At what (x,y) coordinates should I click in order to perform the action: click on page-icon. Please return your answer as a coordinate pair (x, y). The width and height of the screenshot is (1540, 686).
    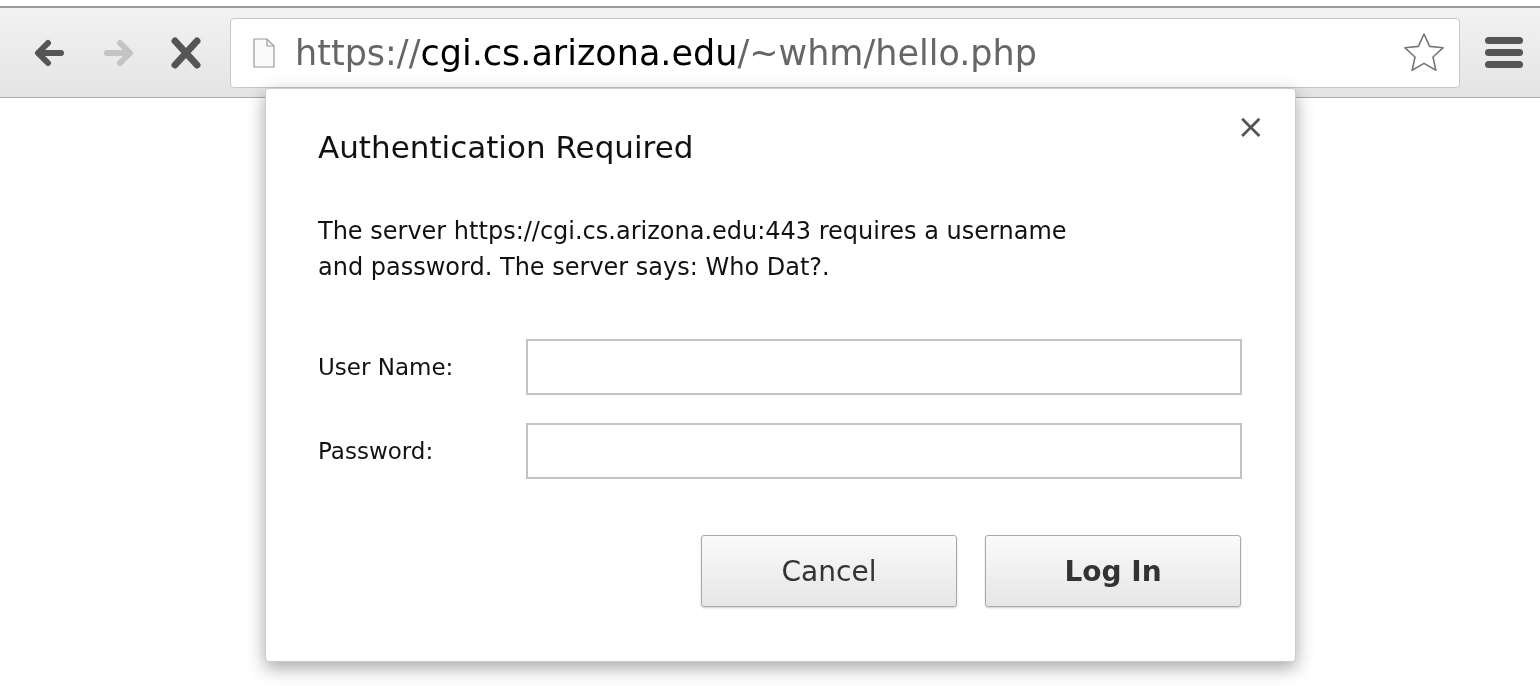
    Looking at the image, I should click on (264, 52).